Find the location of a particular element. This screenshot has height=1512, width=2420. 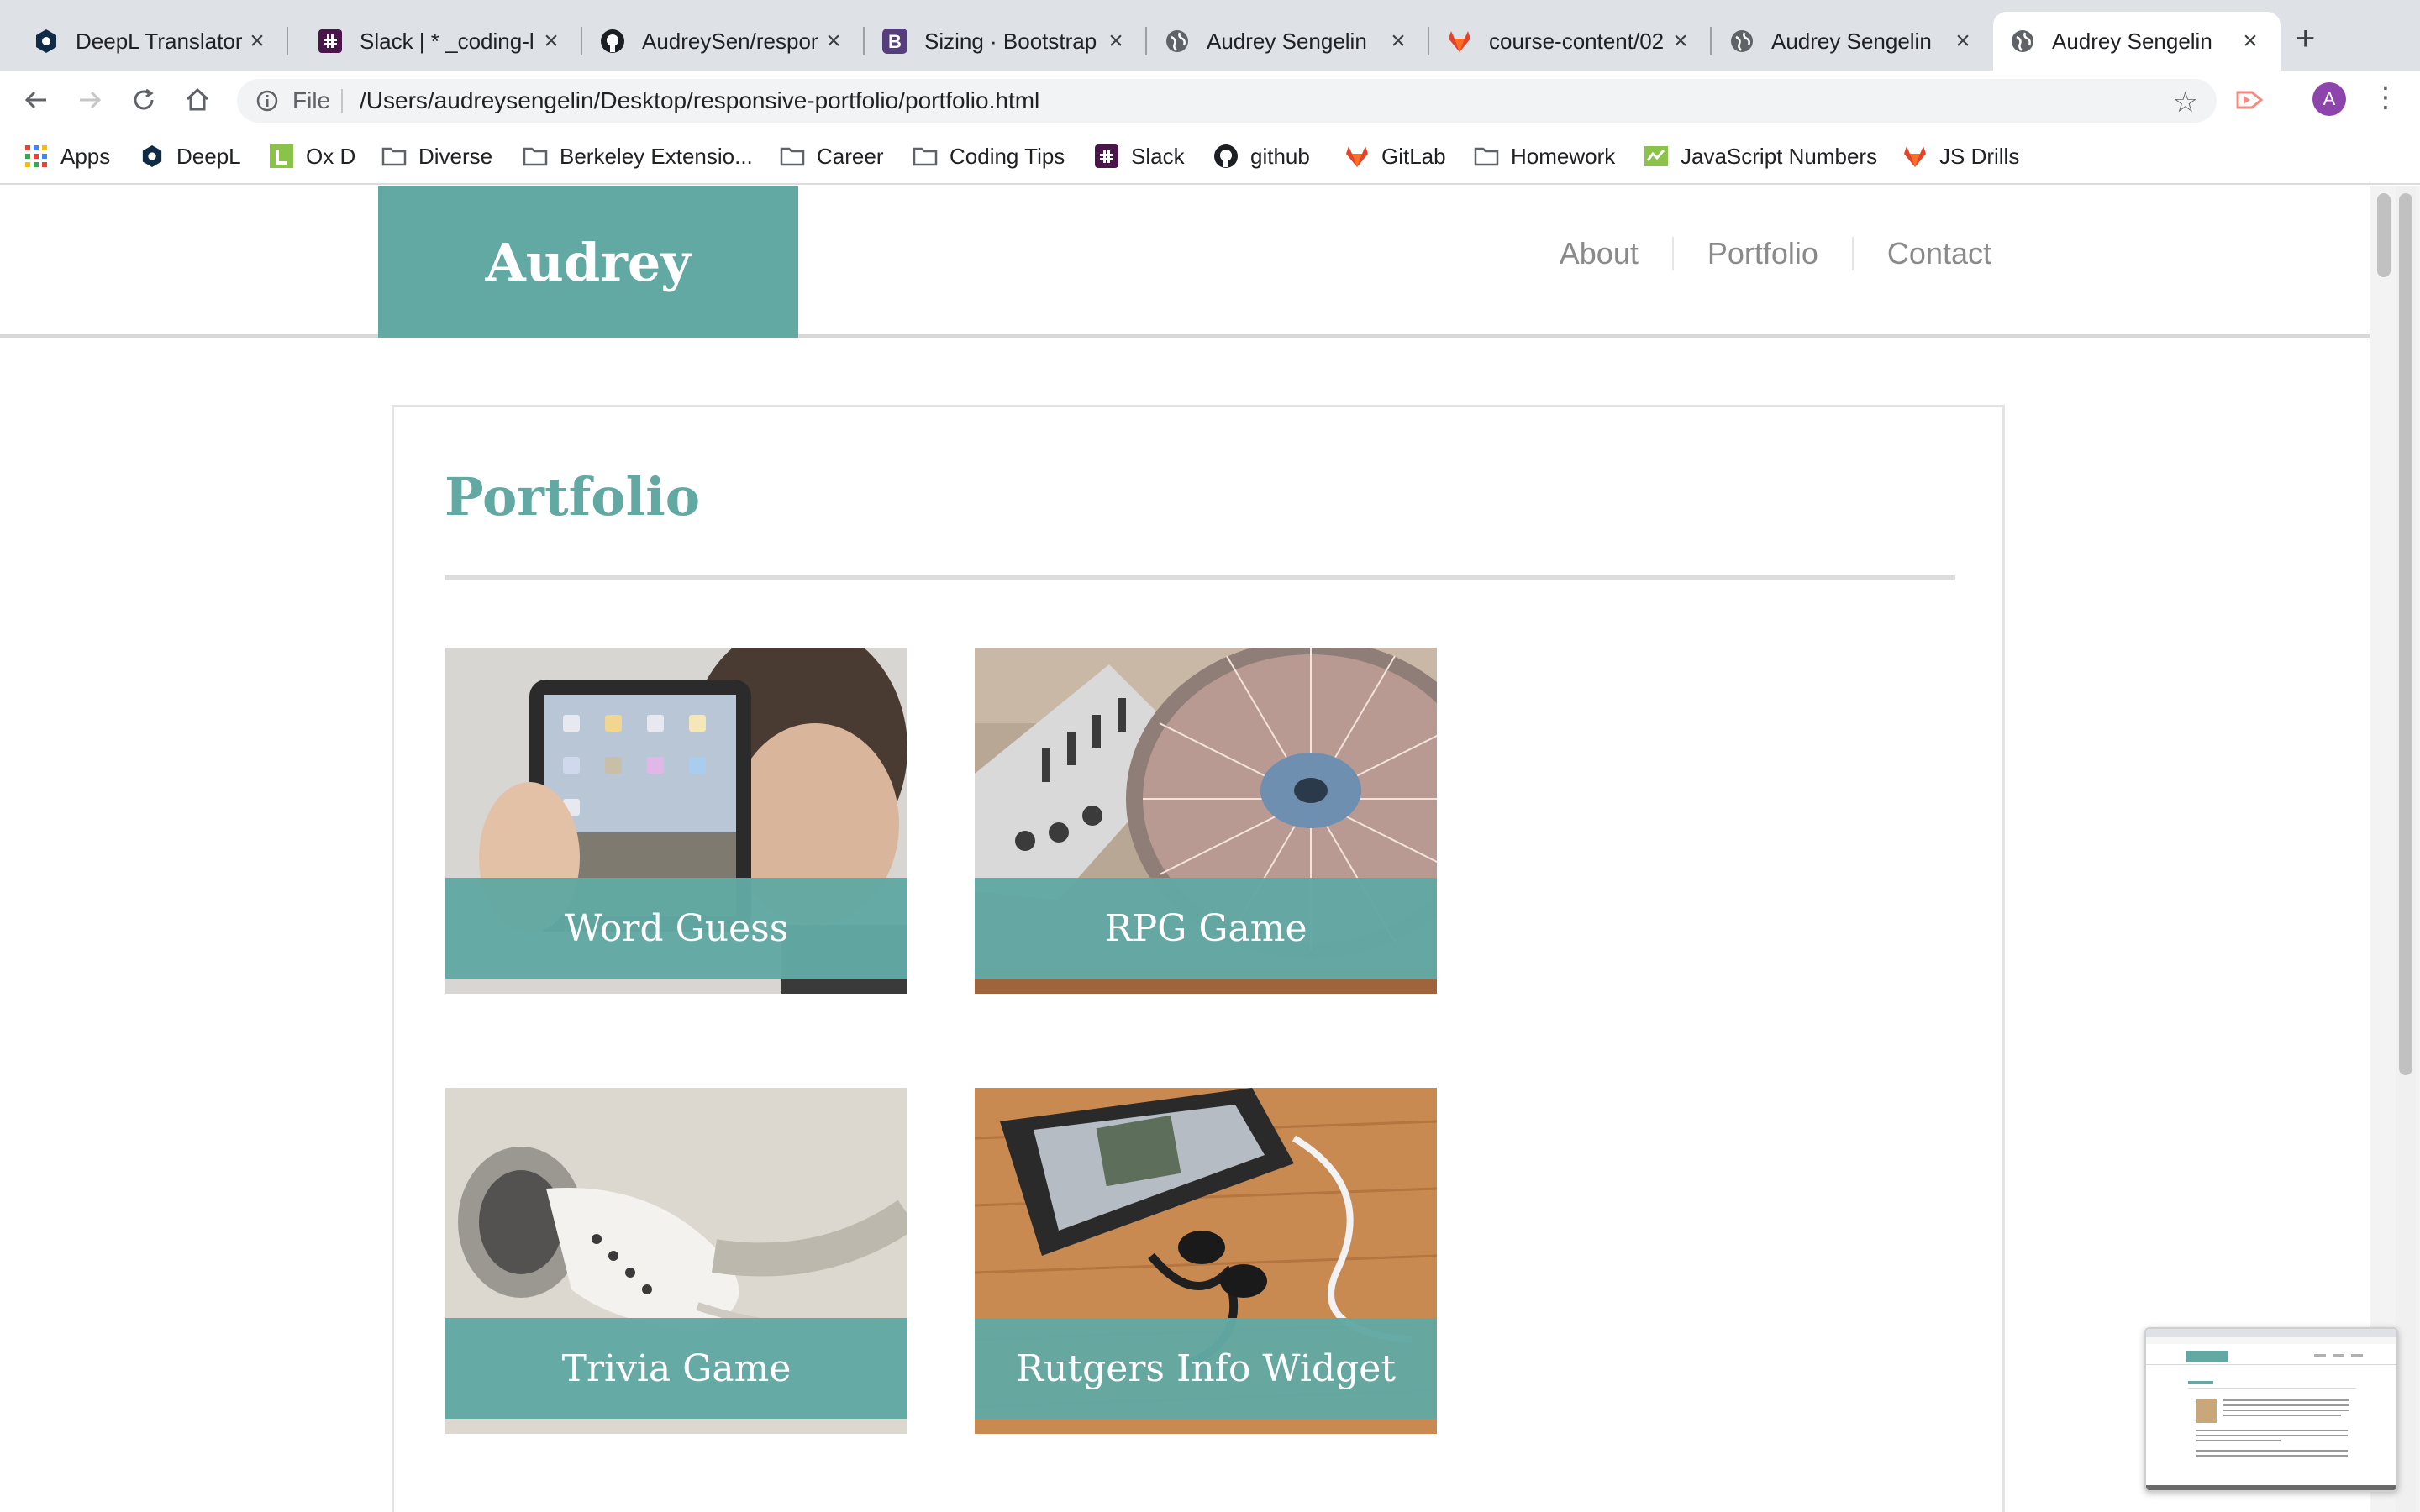

bookmark-label: Coding Tips is located at coordinates (1007, 156).